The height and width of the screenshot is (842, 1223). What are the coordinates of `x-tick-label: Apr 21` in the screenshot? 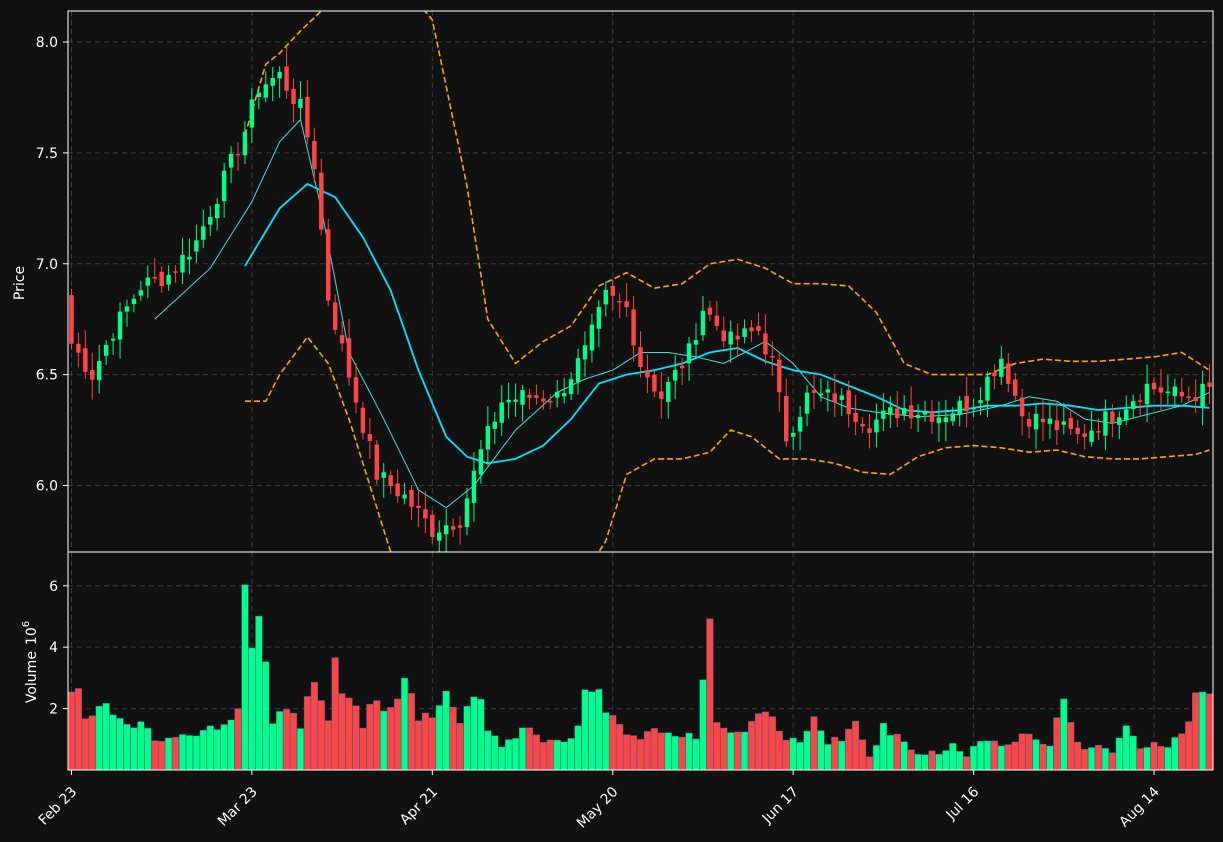 It's located at (419, 806).